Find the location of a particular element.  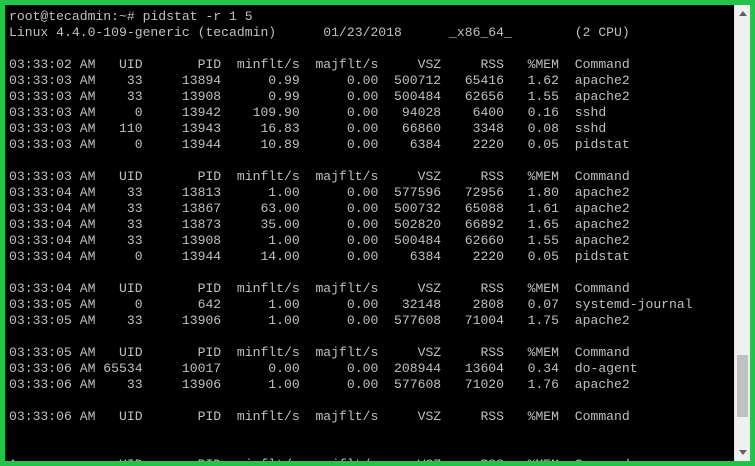

scroll-up-button is located at coordinates (742, 13).